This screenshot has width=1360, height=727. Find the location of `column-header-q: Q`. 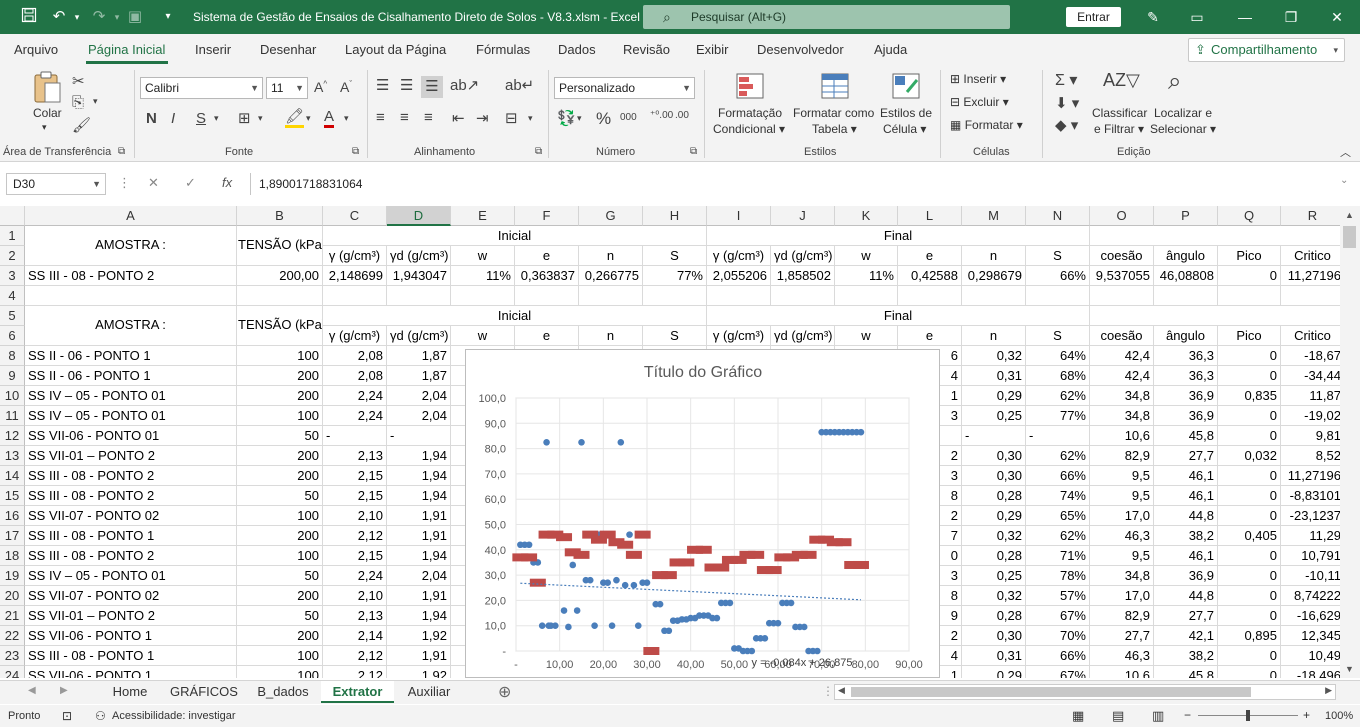

column-header-q: Q is located at coordinates (1249, 216).